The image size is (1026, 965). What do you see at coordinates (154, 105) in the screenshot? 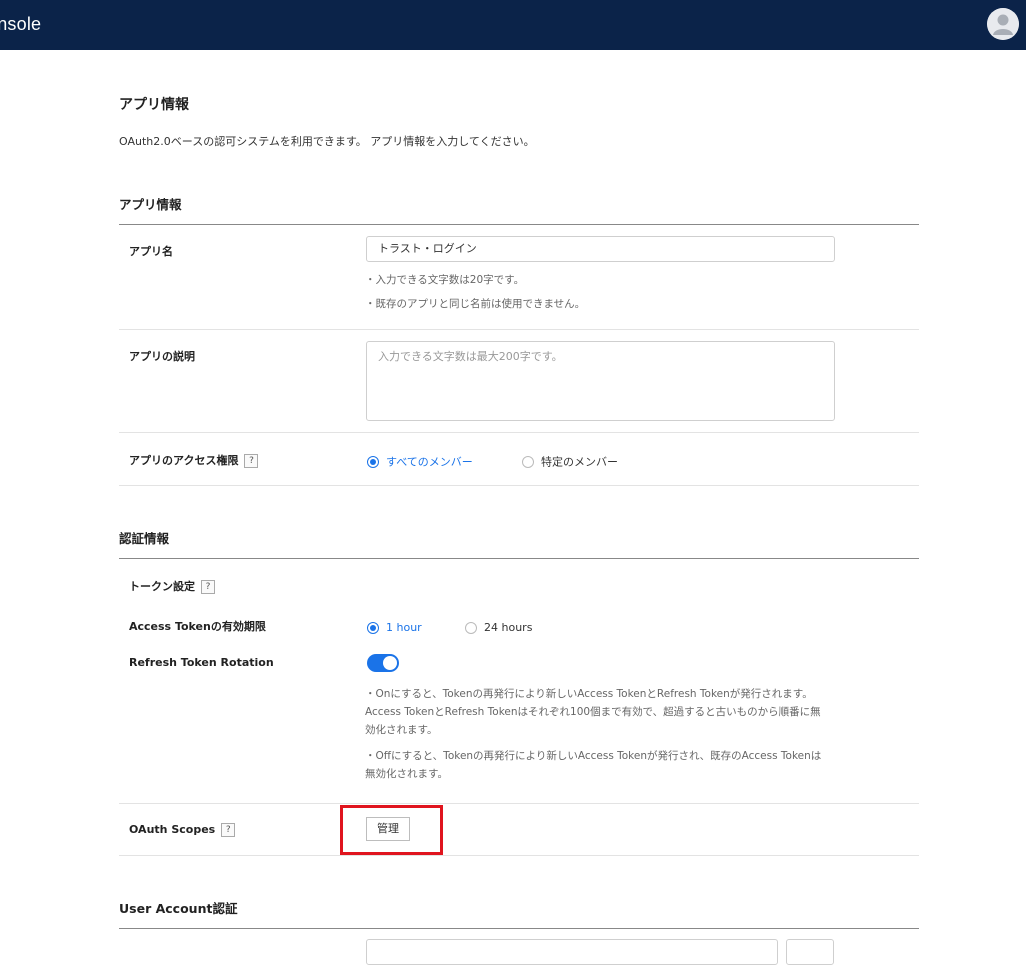
I see `page-title: アプリ情報` at bounding box center [154, 105].